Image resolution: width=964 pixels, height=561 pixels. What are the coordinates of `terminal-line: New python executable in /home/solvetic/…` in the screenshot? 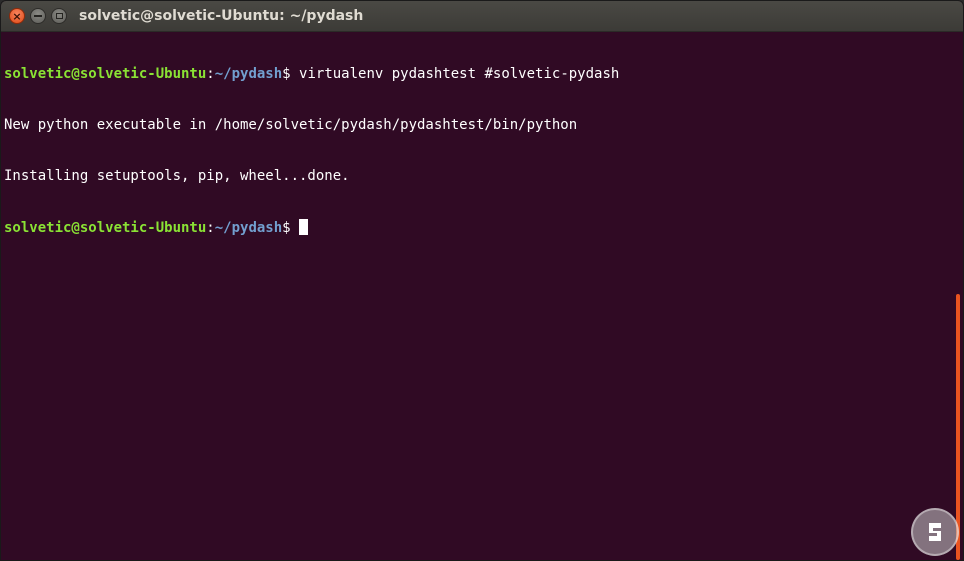 It's located at (478, 125).